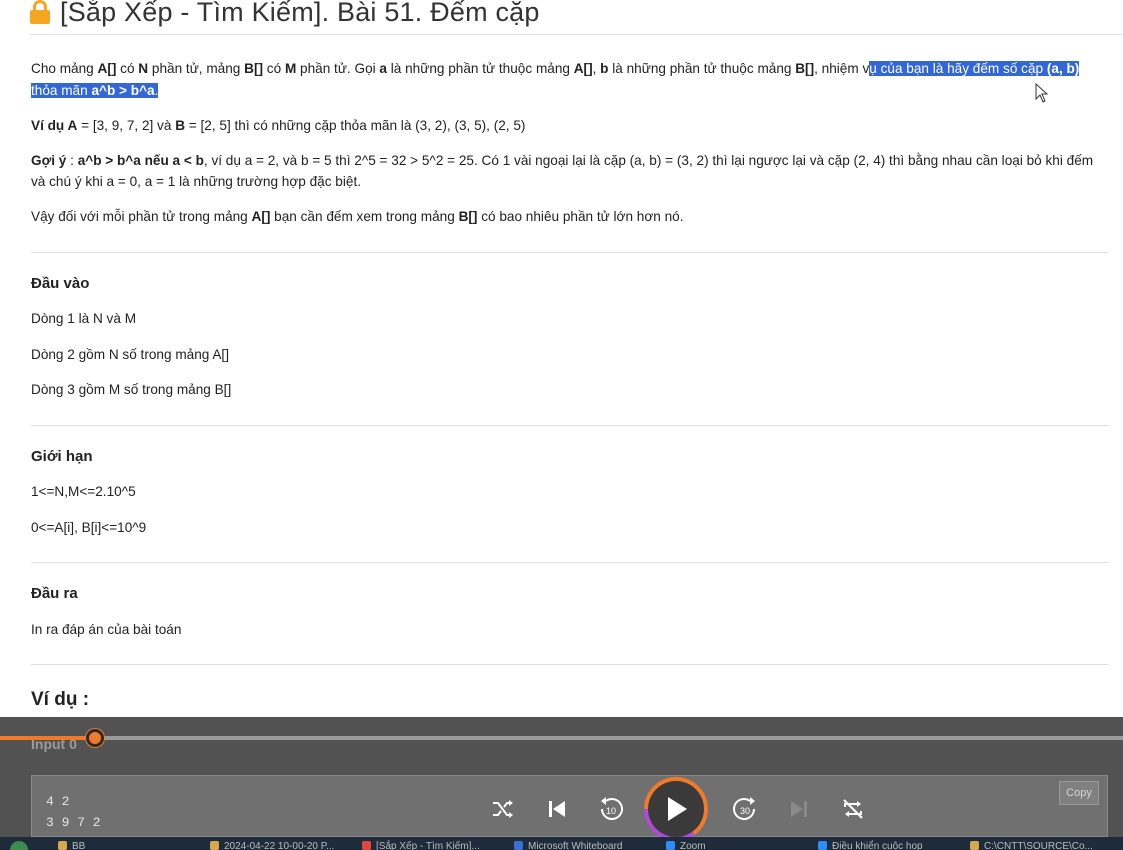 This screenshot has height=850, width=1123. I want to click on section-heading: Đầu ra, so click(54, 593).